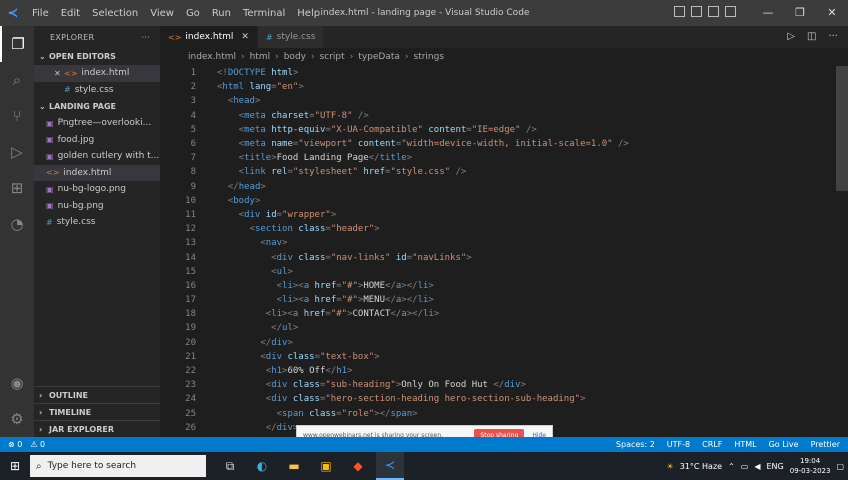 Image resolution: width=848 pixels, height=480 pixels. What do you see at coordinates (230, 466) in the screenshot?
I see `task-view-icon: ⧉` at bounding box center [230, 466].